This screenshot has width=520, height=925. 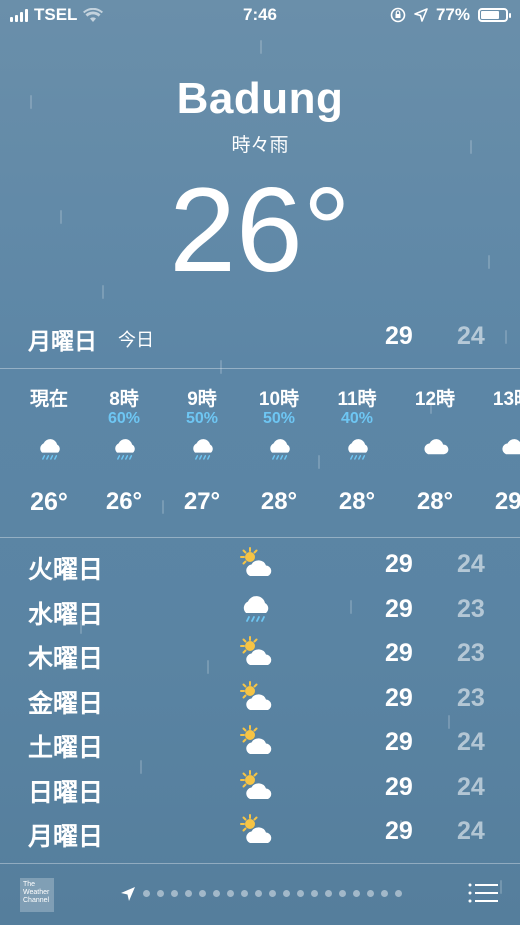 I want to click on daily-row: 金曜日 29 23, so click(x=260, y=698).